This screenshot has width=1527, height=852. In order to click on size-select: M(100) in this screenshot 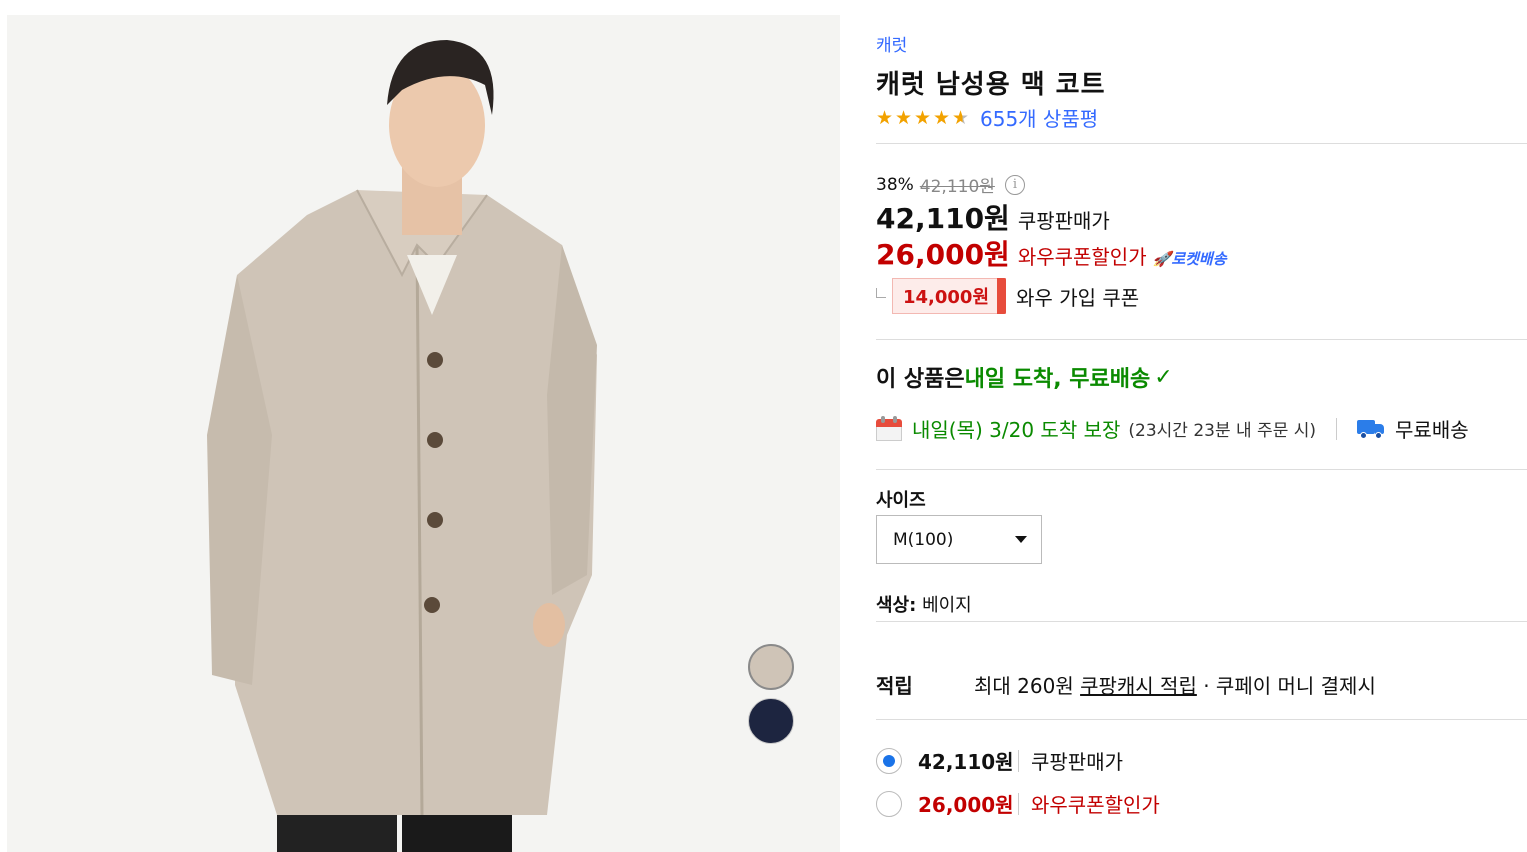, I will do `click(959, 539)`.